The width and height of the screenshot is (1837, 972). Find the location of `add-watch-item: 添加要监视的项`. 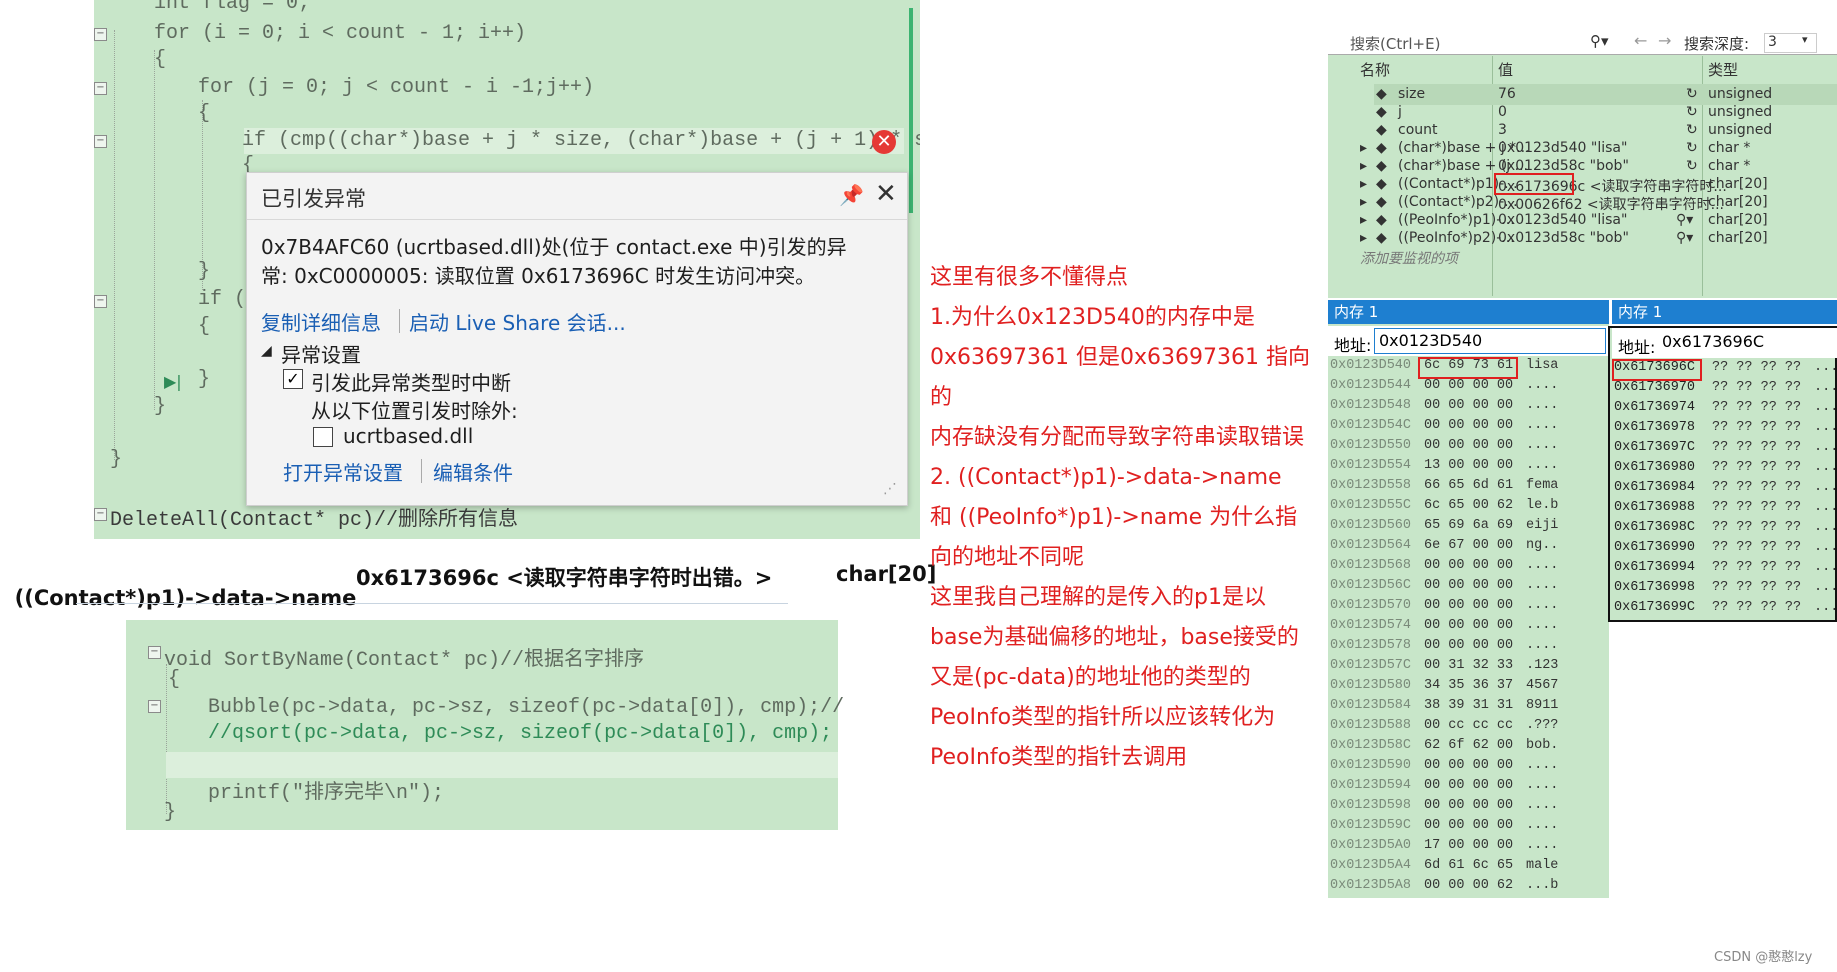

add-watch-item: 添加要监视的项 is located at coordinates (1409, 258).